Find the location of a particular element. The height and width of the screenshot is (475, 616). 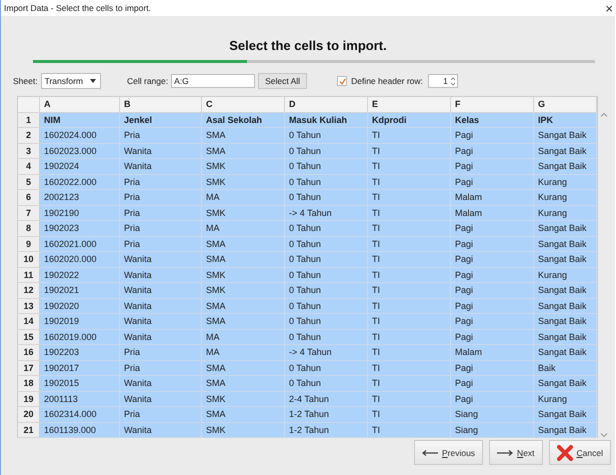

row-header: 3 is located at coordinates (29, 151).